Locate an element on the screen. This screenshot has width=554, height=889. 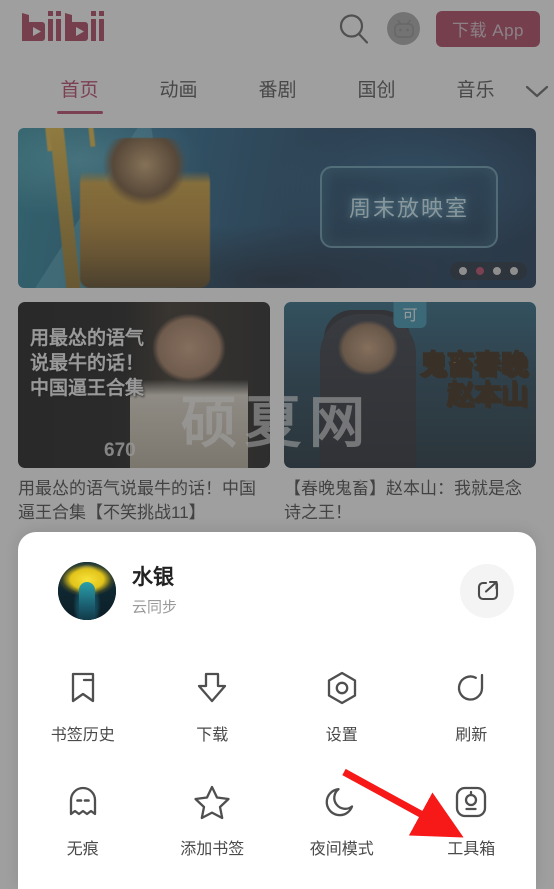
incognito-ghost-icon is located at coordinates (83, 802).